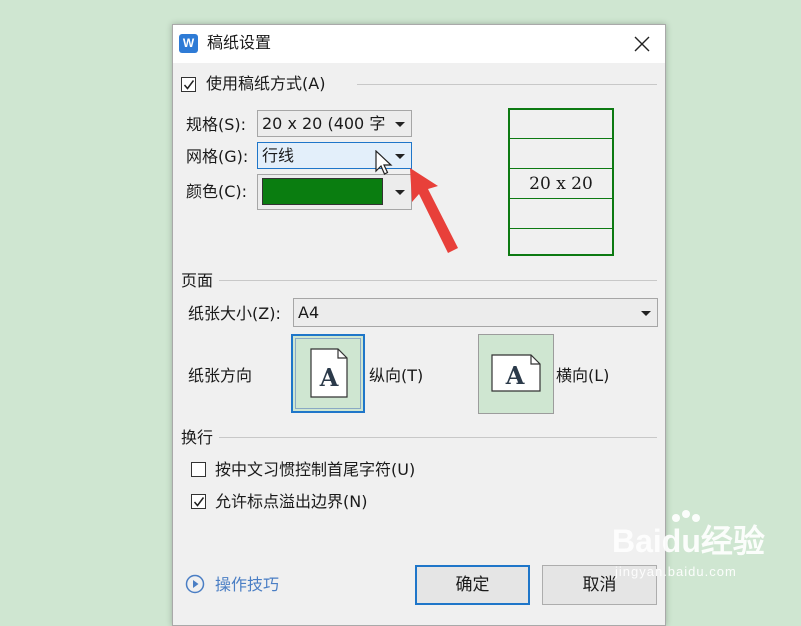 The height and width of the screenshot is (626, 801). What do you see at coordinates (217, 191) in the screenshot?
I see `color-label: 颜色(C):` at bounding box center [217, 191].